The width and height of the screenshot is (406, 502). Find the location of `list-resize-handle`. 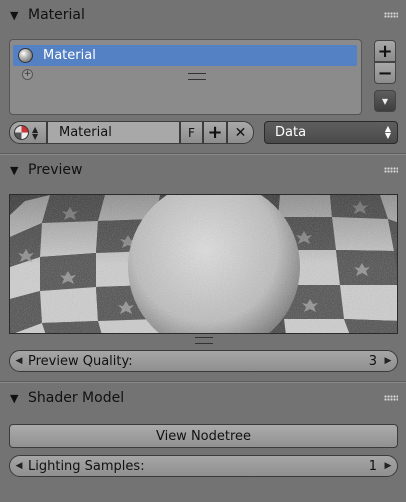

list-resize-handle is located at coordinates (197, 76).